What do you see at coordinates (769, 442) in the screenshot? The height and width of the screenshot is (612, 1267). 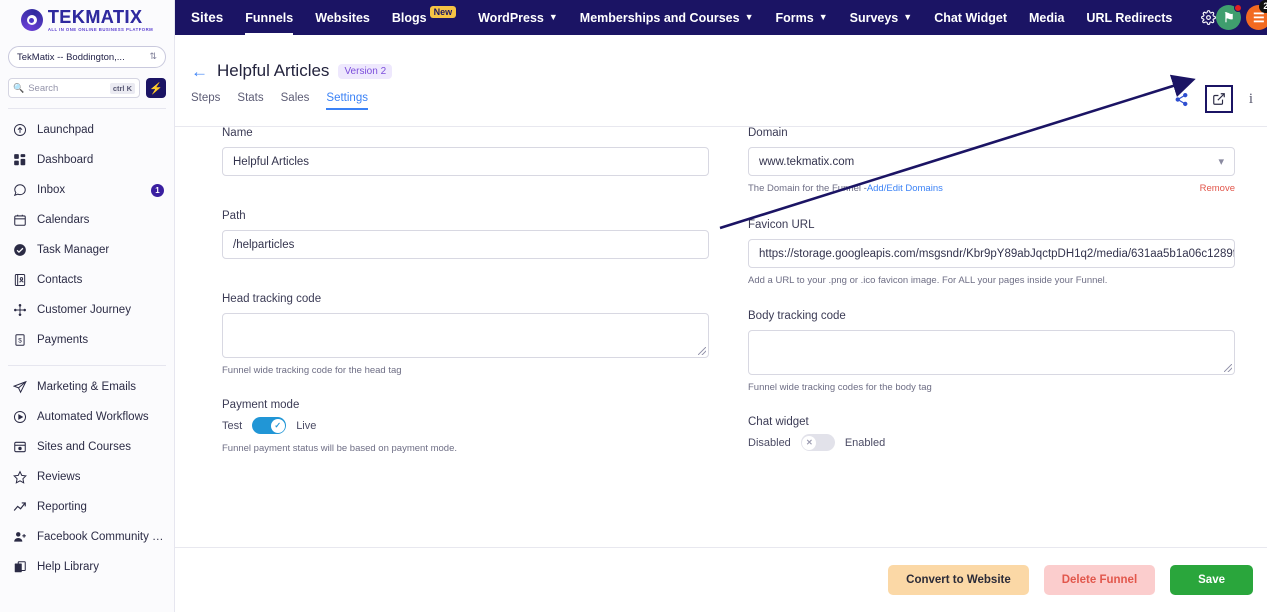 I see `chat-widget-left-label: Disabled` at bounding box center [769, 442].